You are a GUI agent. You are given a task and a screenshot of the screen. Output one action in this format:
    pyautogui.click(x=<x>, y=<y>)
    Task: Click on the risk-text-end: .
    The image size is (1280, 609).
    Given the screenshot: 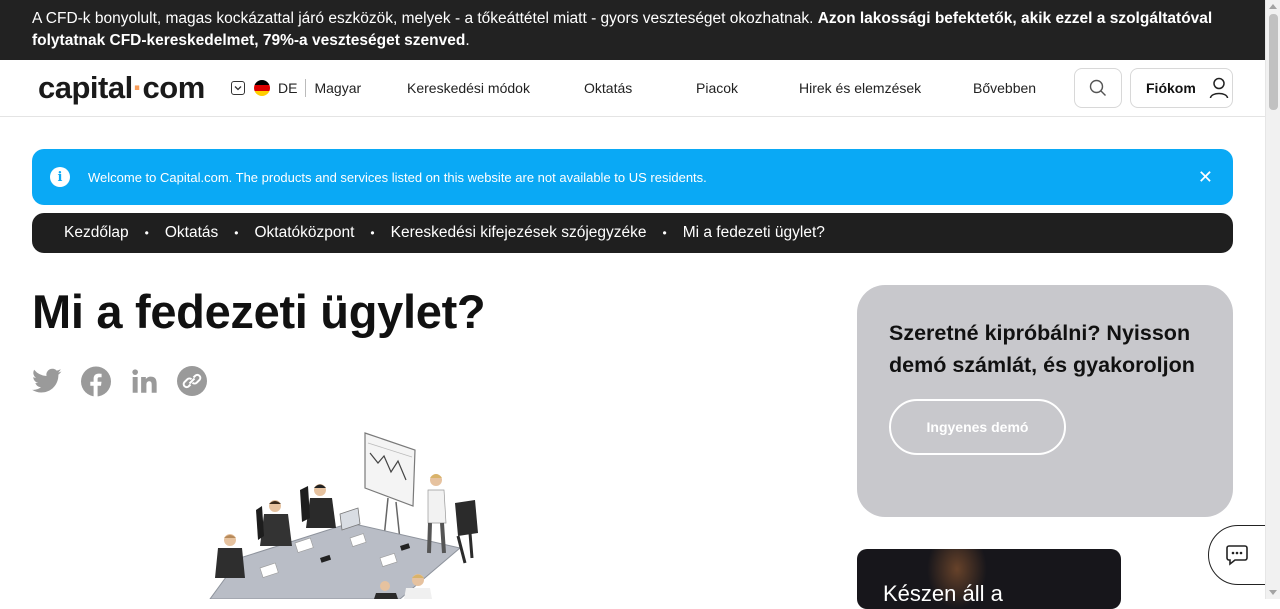 What is the action you would take?
    pyautogui.click(x=467, y=40)
    